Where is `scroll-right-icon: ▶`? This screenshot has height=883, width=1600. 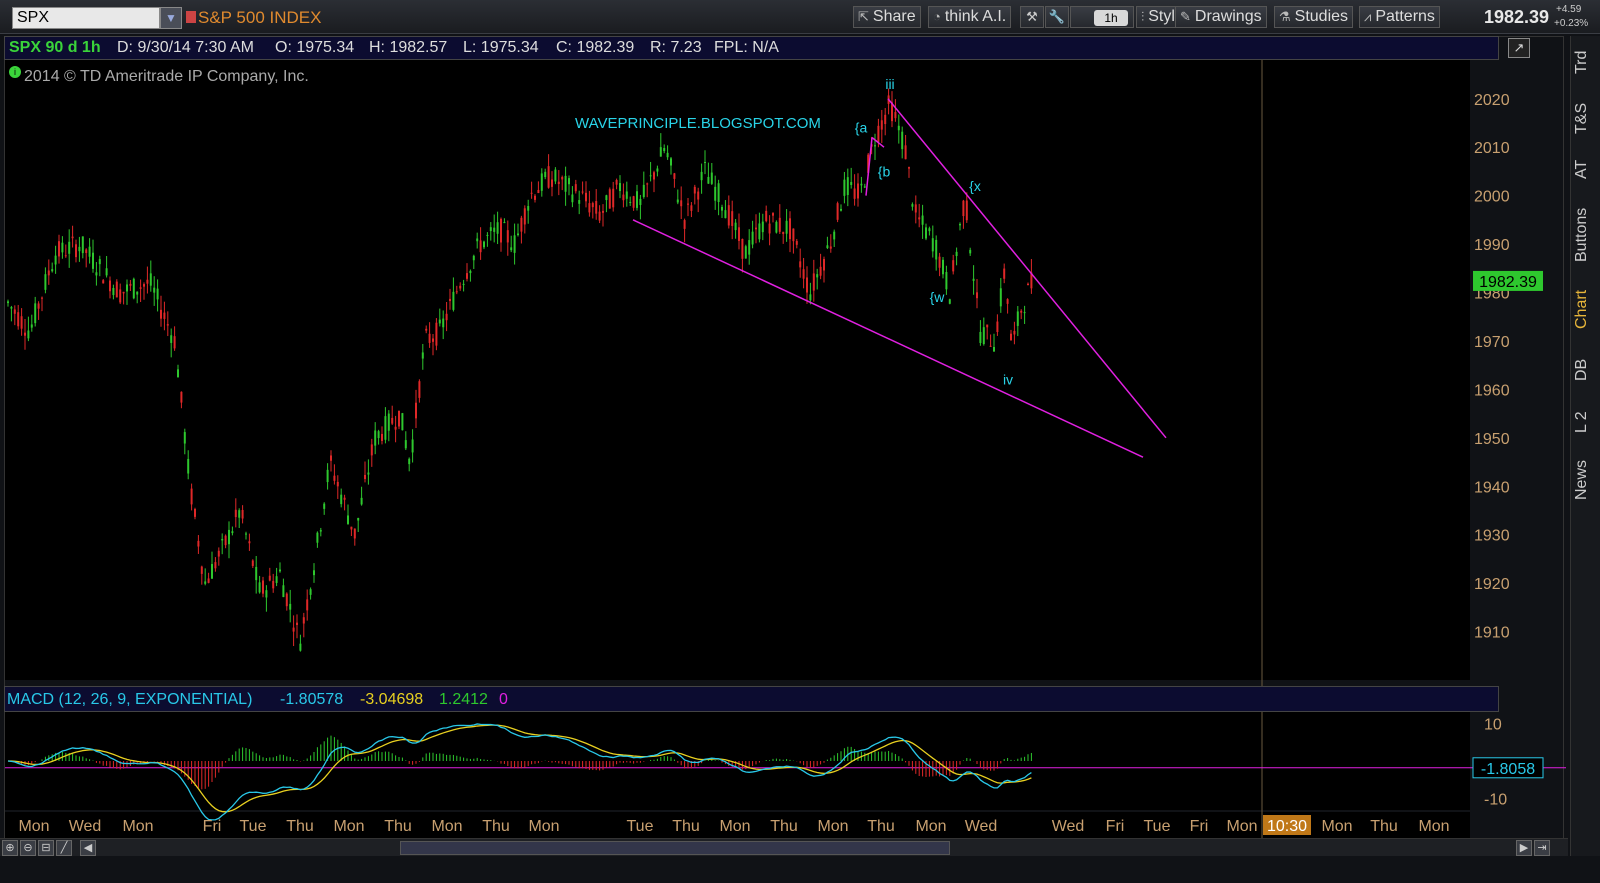
scroll-right-icon: ▶ is located at coordinates (1524, 848).